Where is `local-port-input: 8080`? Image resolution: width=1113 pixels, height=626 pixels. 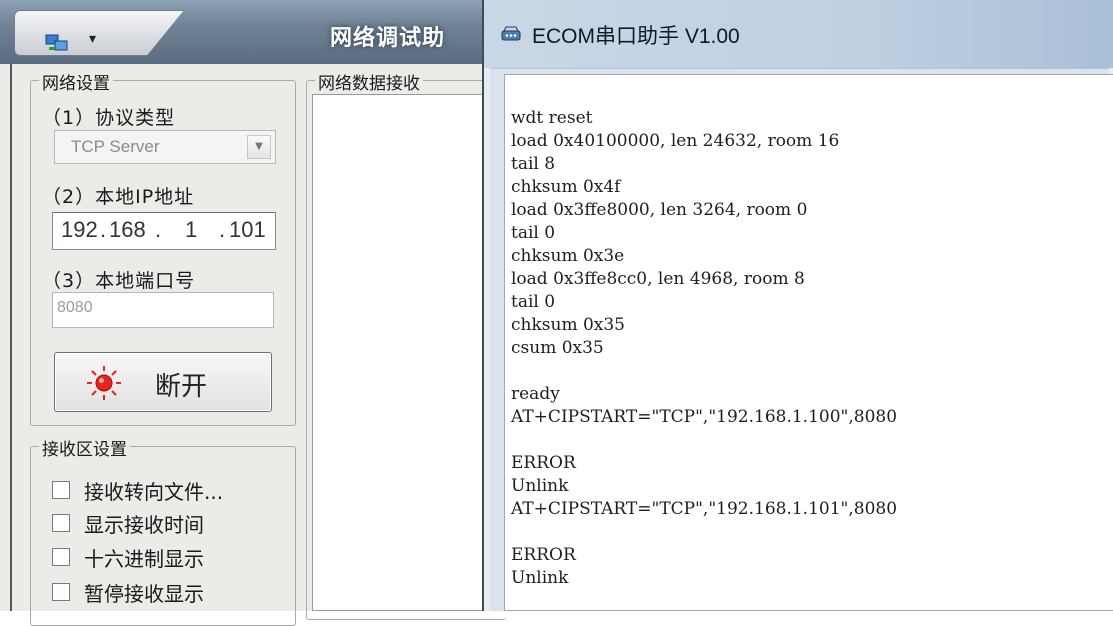 local-port-input: 8080 is located at coordinates (163, 310).